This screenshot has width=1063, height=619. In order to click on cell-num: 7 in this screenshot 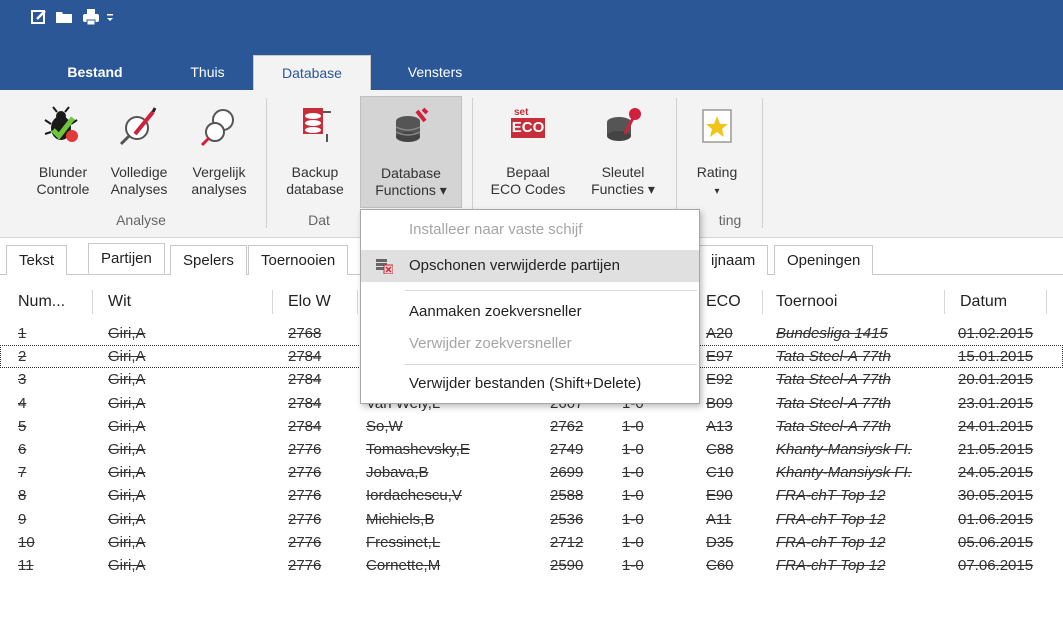, I will do `click(22, 473)`.